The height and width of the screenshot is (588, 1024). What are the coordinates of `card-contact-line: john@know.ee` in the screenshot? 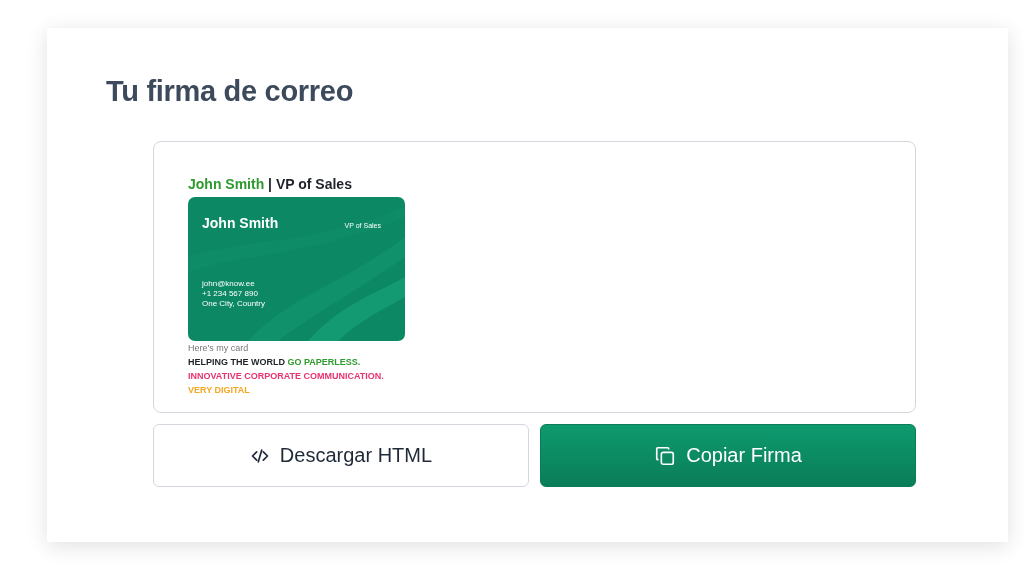 It's located at (229, 284).